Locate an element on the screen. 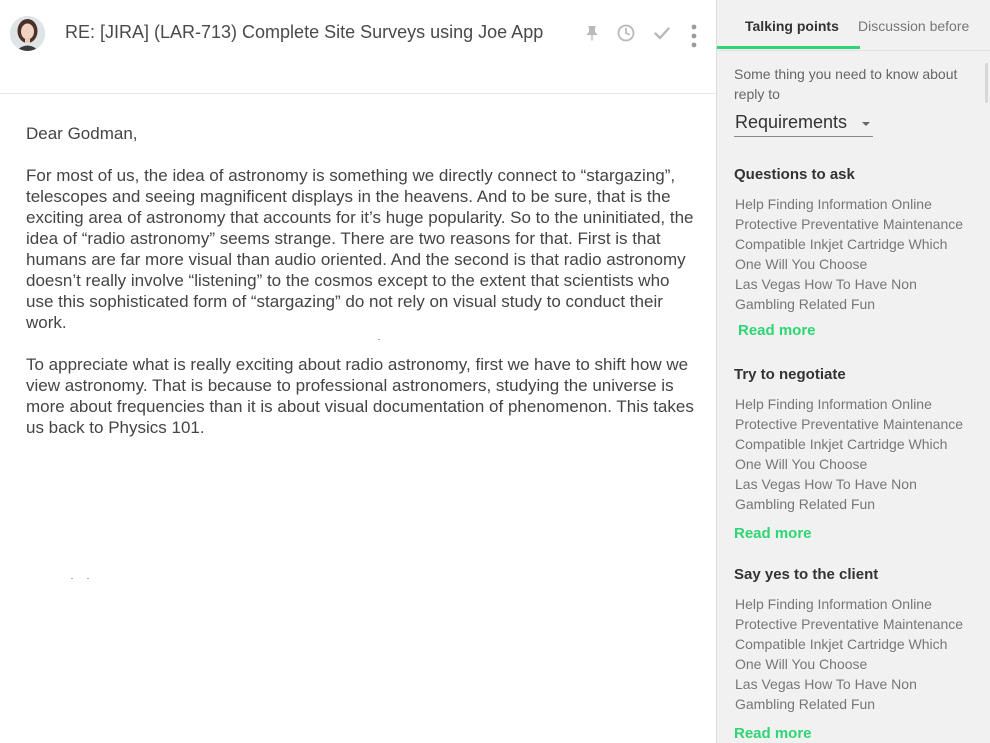  read-more-link-negotiate: Read more is located at coordinates (773, 533).